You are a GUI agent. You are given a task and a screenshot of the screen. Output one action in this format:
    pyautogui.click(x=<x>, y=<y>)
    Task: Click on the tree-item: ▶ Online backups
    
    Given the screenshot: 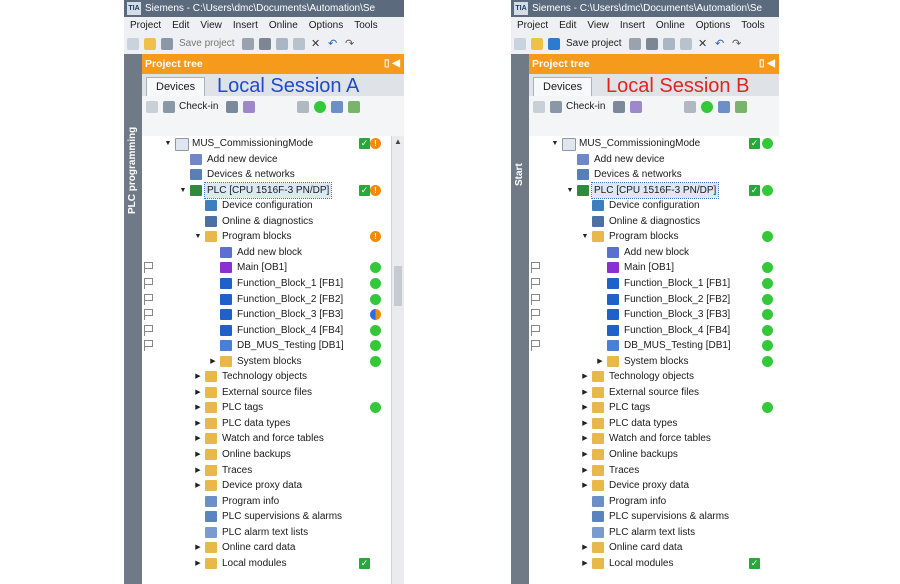 What is the action you would take?
    pyautogui.click(x=654, y=455)
    